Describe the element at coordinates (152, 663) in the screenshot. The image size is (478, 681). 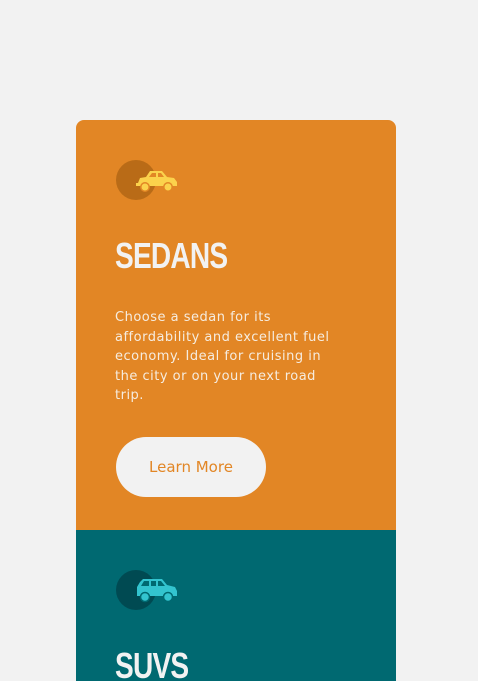
I see `card-title: SUVS` at that location.